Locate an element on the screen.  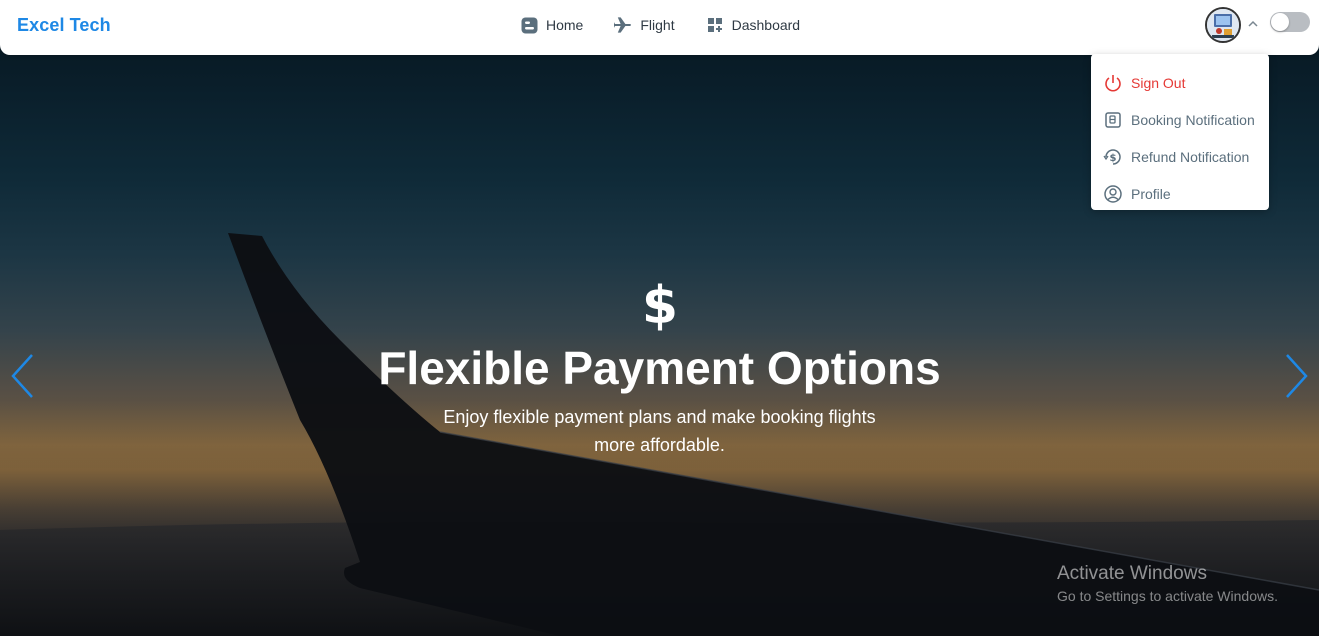
chevron-left-icon is located at coordinates (22, 376).